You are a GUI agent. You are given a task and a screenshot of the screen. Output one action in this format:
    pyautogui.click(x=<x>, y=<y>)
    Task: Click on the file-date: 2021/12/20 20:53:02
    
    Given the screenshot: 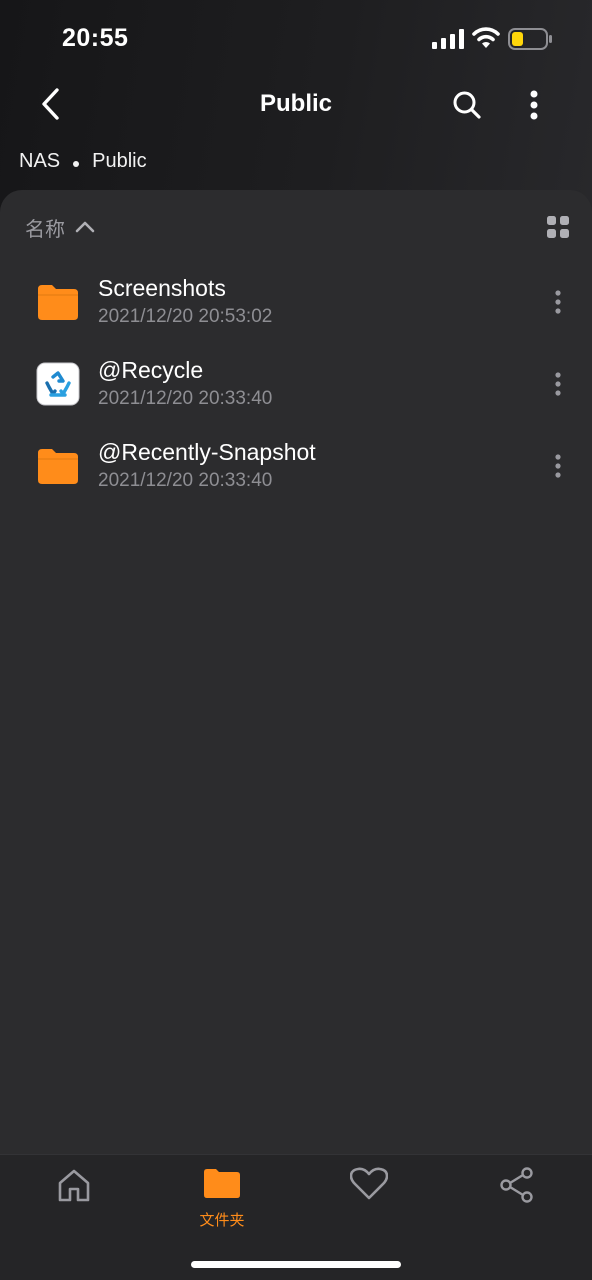 What is the action you would take?
    pyautogui.click(x=185, y=316)
    